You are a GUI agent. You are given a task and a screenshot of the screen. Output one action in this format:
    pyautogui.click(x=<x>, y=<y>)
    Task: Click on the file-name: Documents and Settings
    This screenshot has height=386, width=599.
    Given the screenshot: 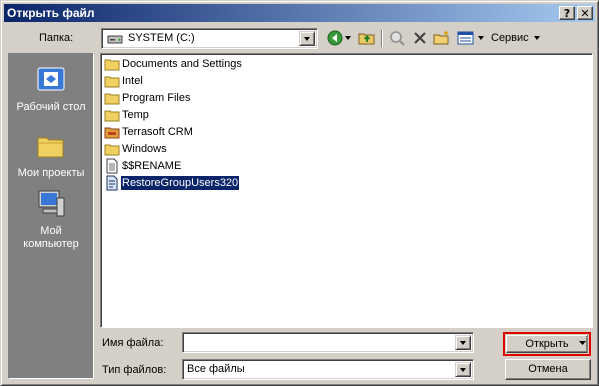 What is the action you would take?
    pyautogui.click(x=182, y=64)
    